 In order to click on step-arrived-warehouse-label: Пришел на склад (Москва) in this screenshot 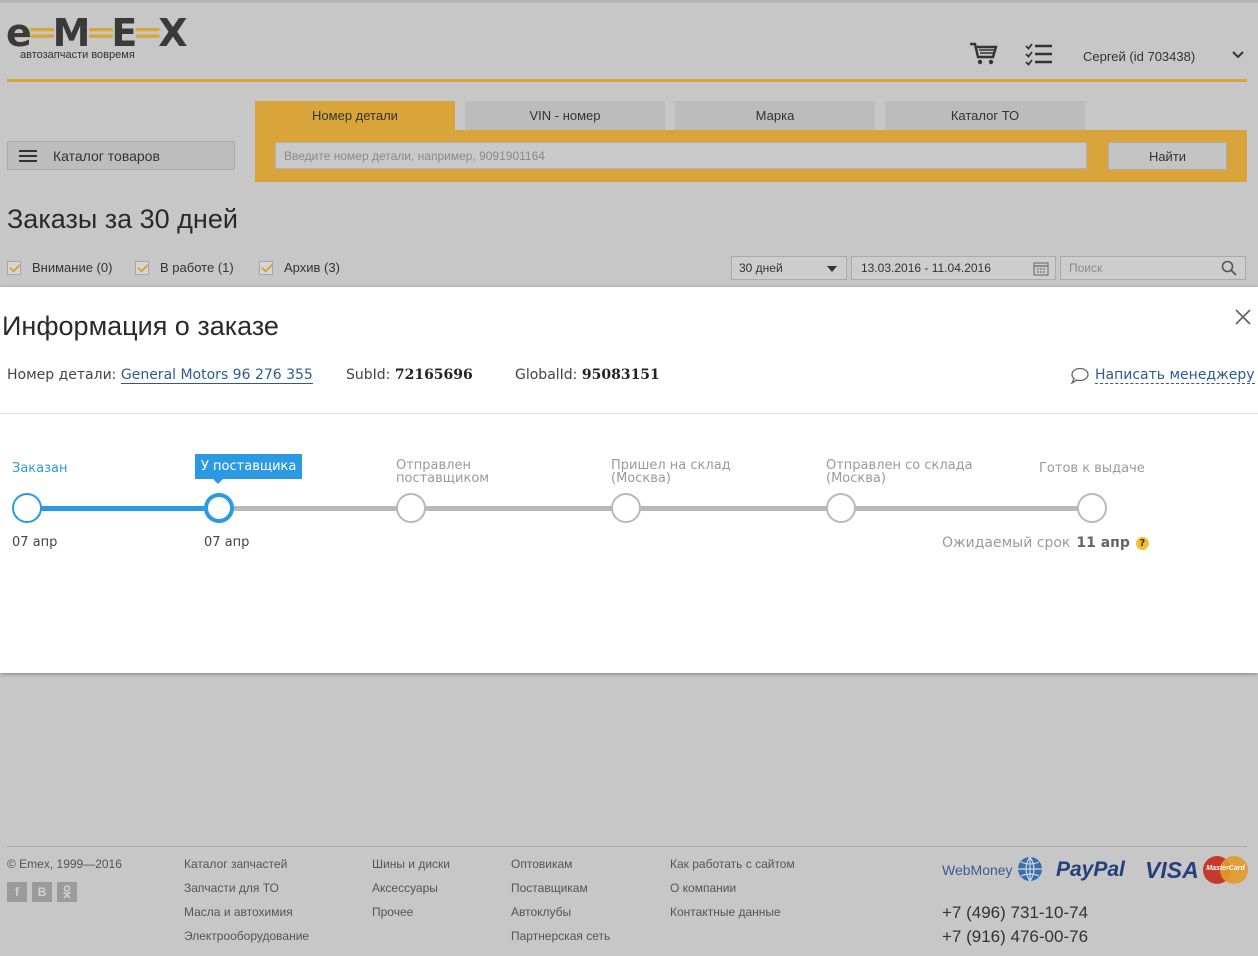, I will do `click(671, 472)`.